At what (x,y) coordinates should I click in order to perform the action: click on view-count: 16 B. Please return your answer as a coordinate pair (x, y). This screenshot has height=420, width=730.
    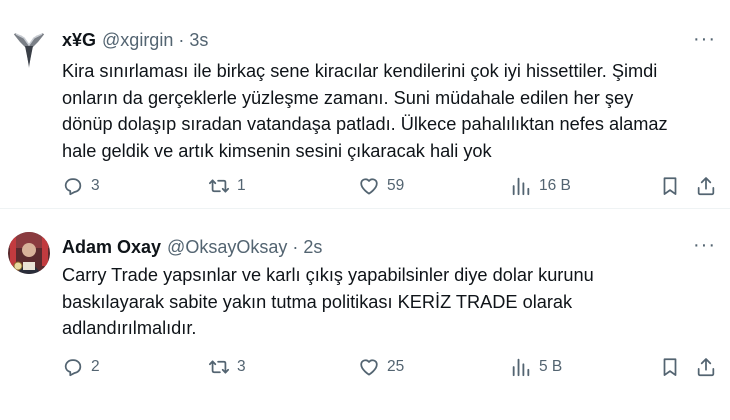
    Looking at the image, I should click on (555, 185).